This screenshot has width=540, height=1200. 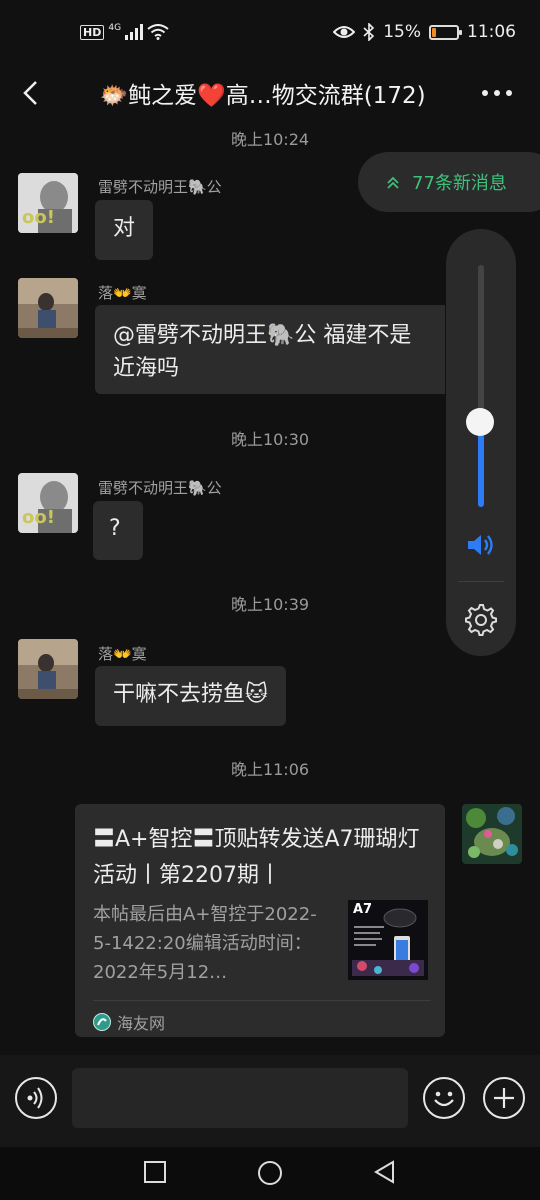 What do you see at coordinates (158, 32) in the screenshot?
I see `wifi-icon` at bounding box center [158, 32].